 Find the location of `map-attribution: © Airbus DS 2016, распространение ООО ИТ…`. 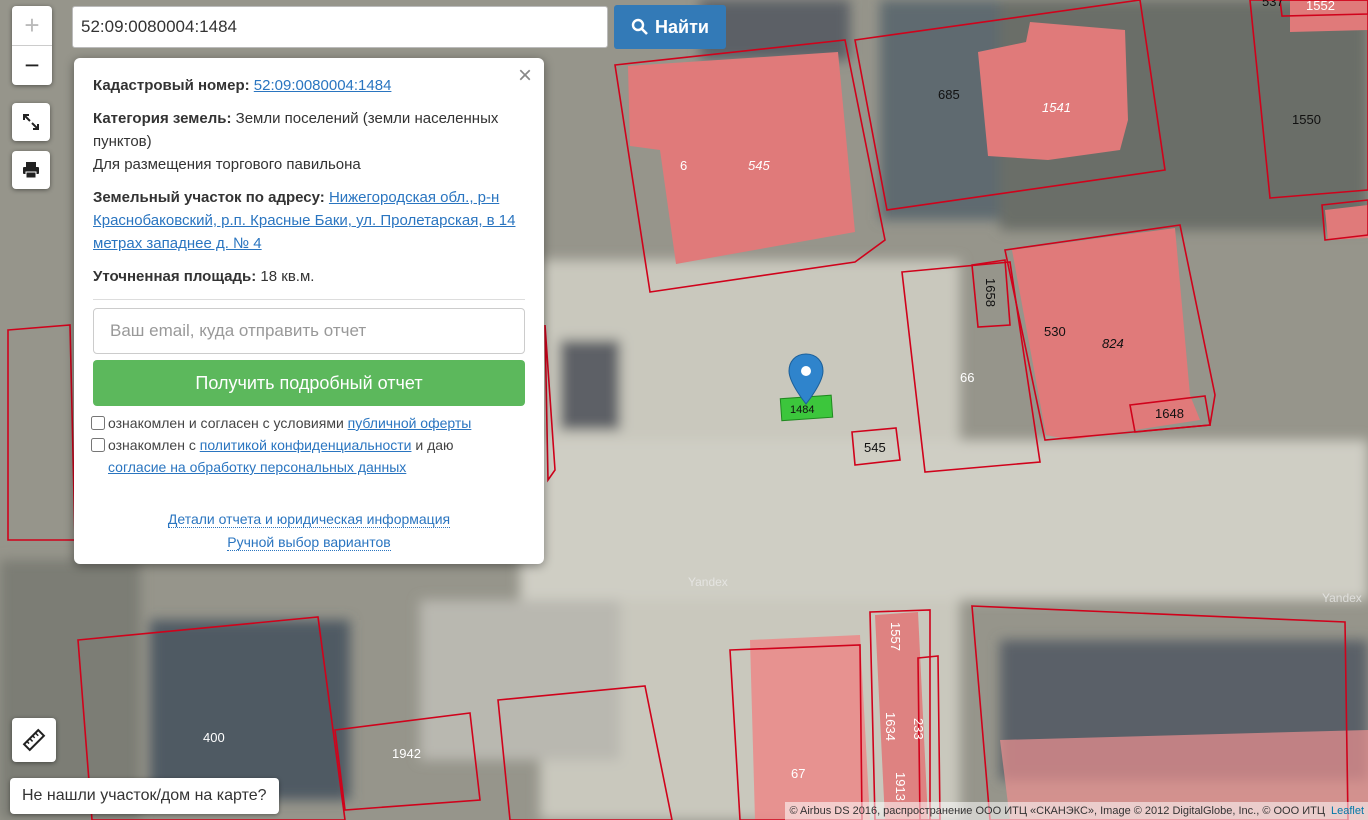

map-attribution: © Airbus DS 2016, распространение ООО ИТ… is located at coordinates (1076, 811).